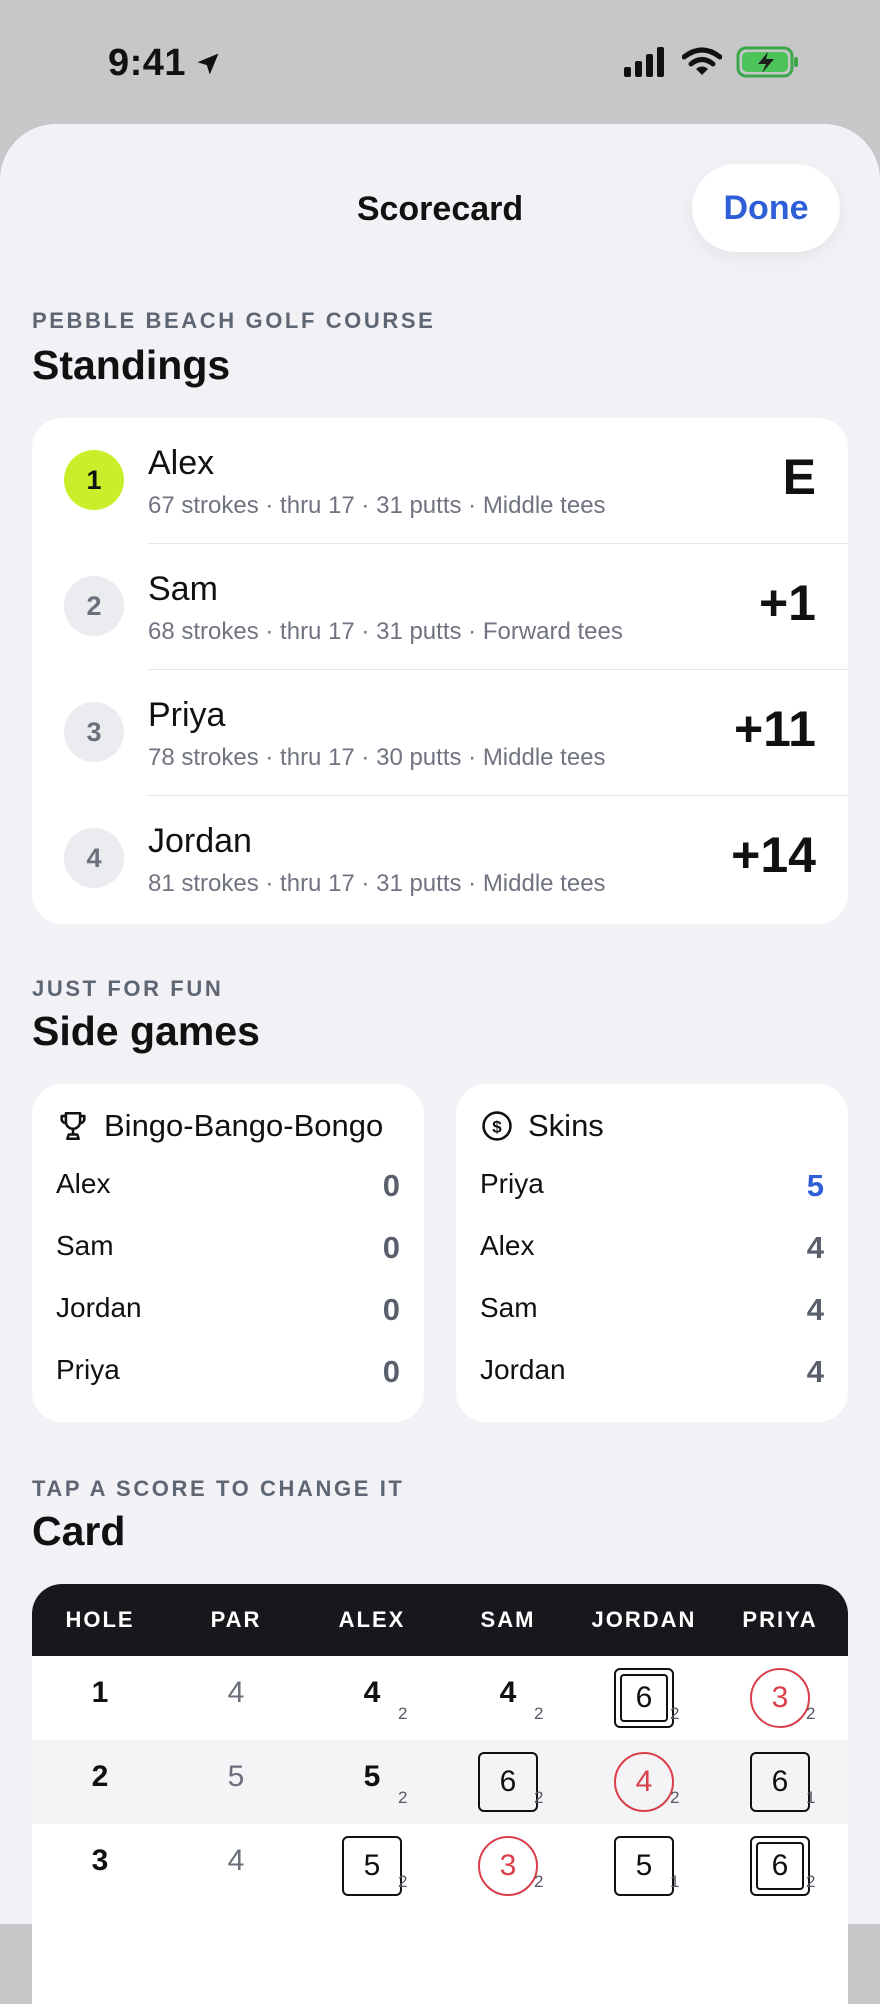  What do you see at coordinates (181, 463) in the screenshot?
I see `player-name: Alex` at bounding box center [181, 463].